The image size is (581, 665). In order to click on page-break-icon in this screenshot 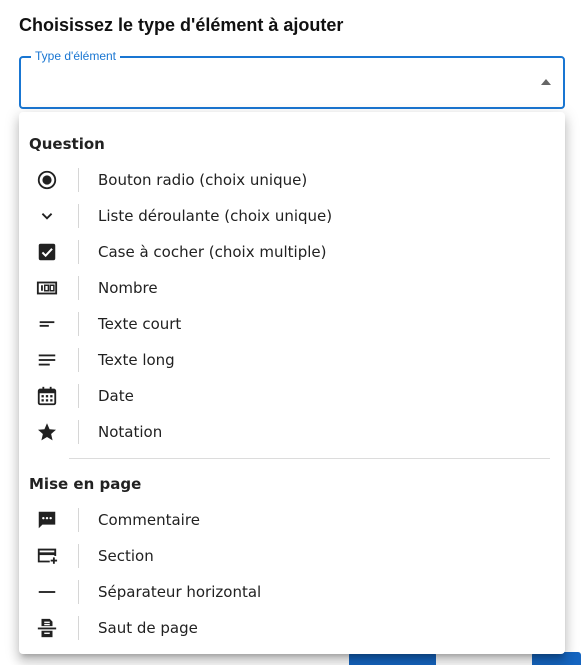, I will do `click(47, 628)`.